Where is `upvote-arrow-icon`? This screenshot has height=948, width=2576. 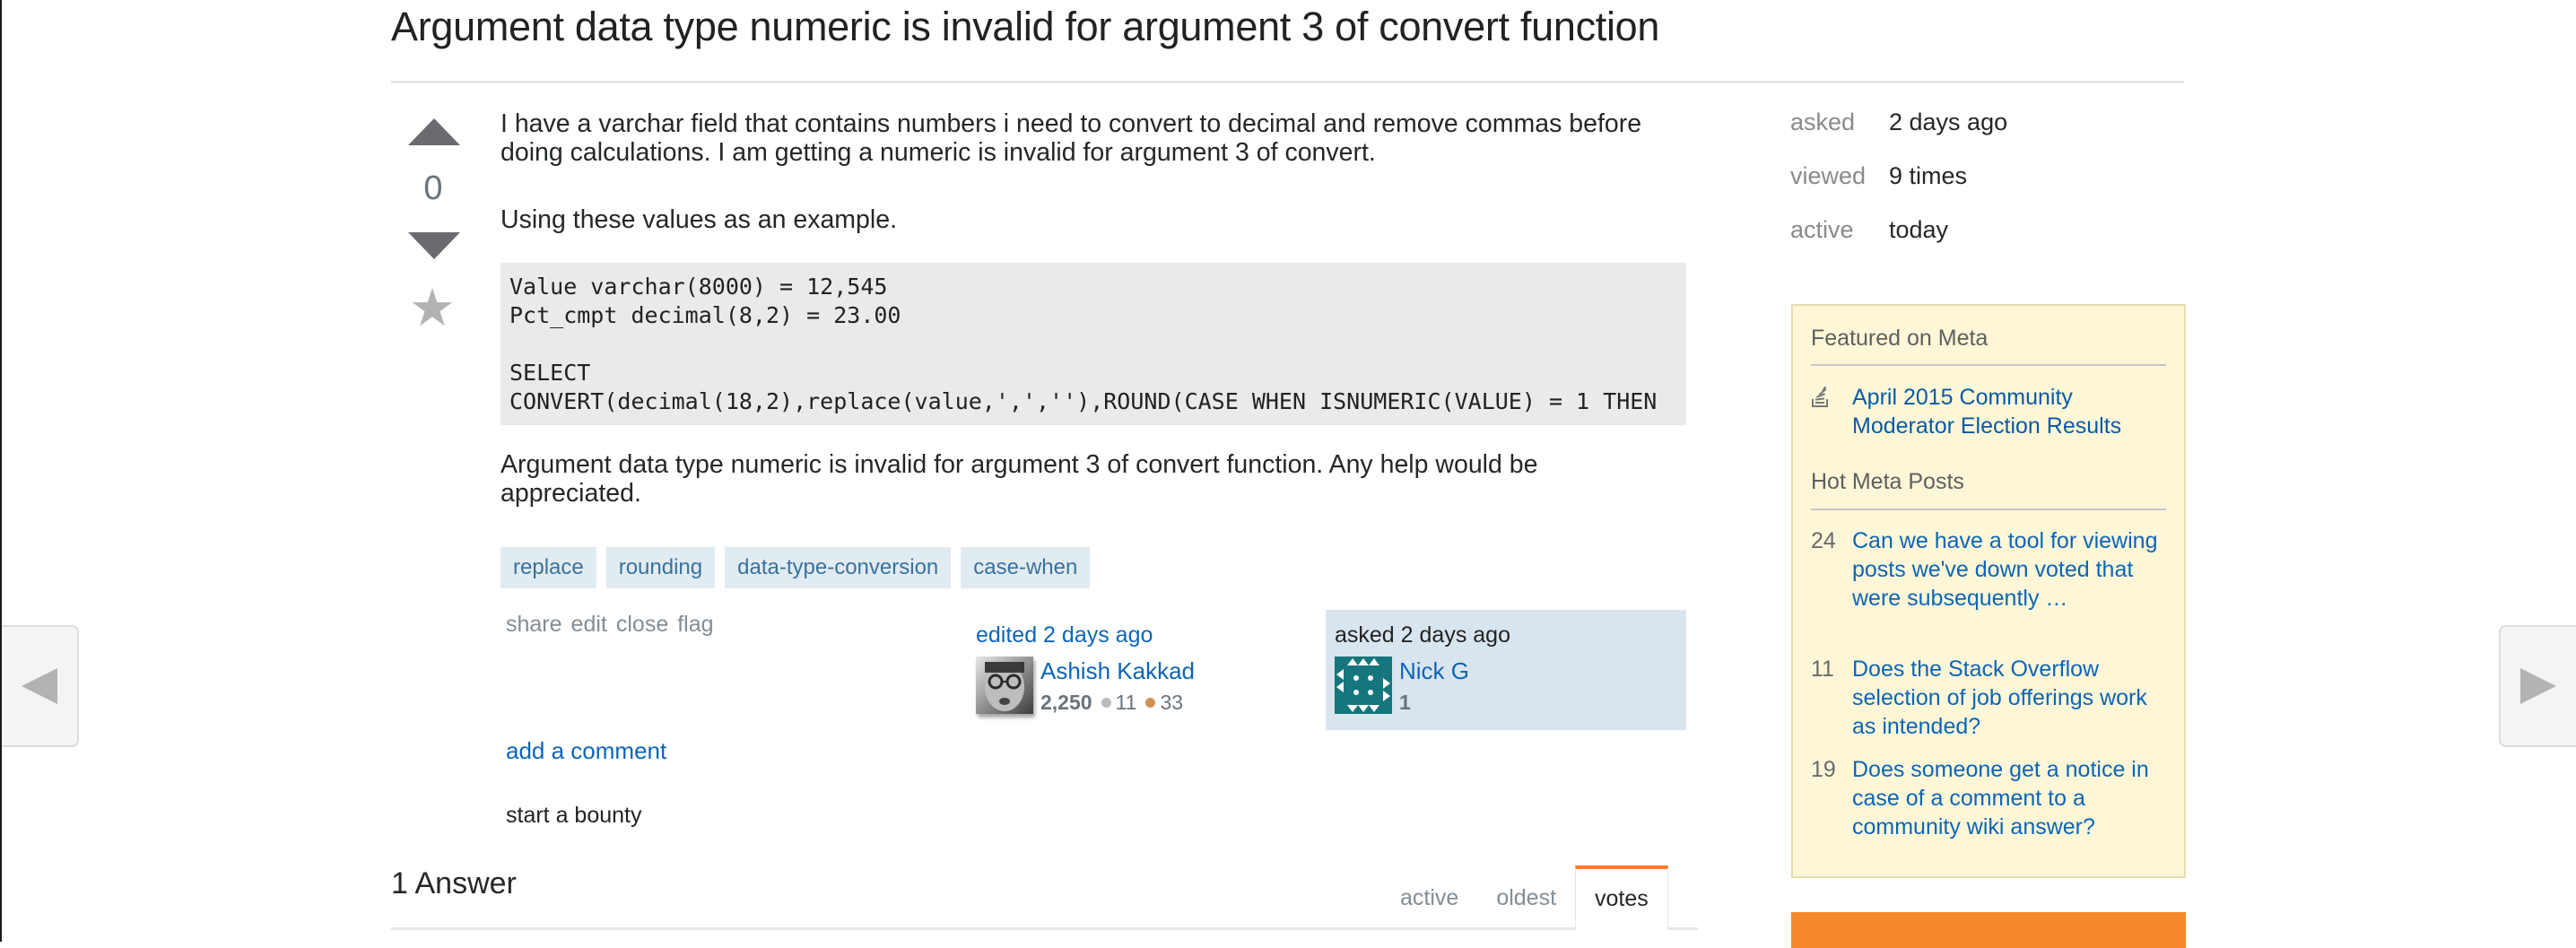
upvote-arrow-icon is located at coordinates (434, 131).